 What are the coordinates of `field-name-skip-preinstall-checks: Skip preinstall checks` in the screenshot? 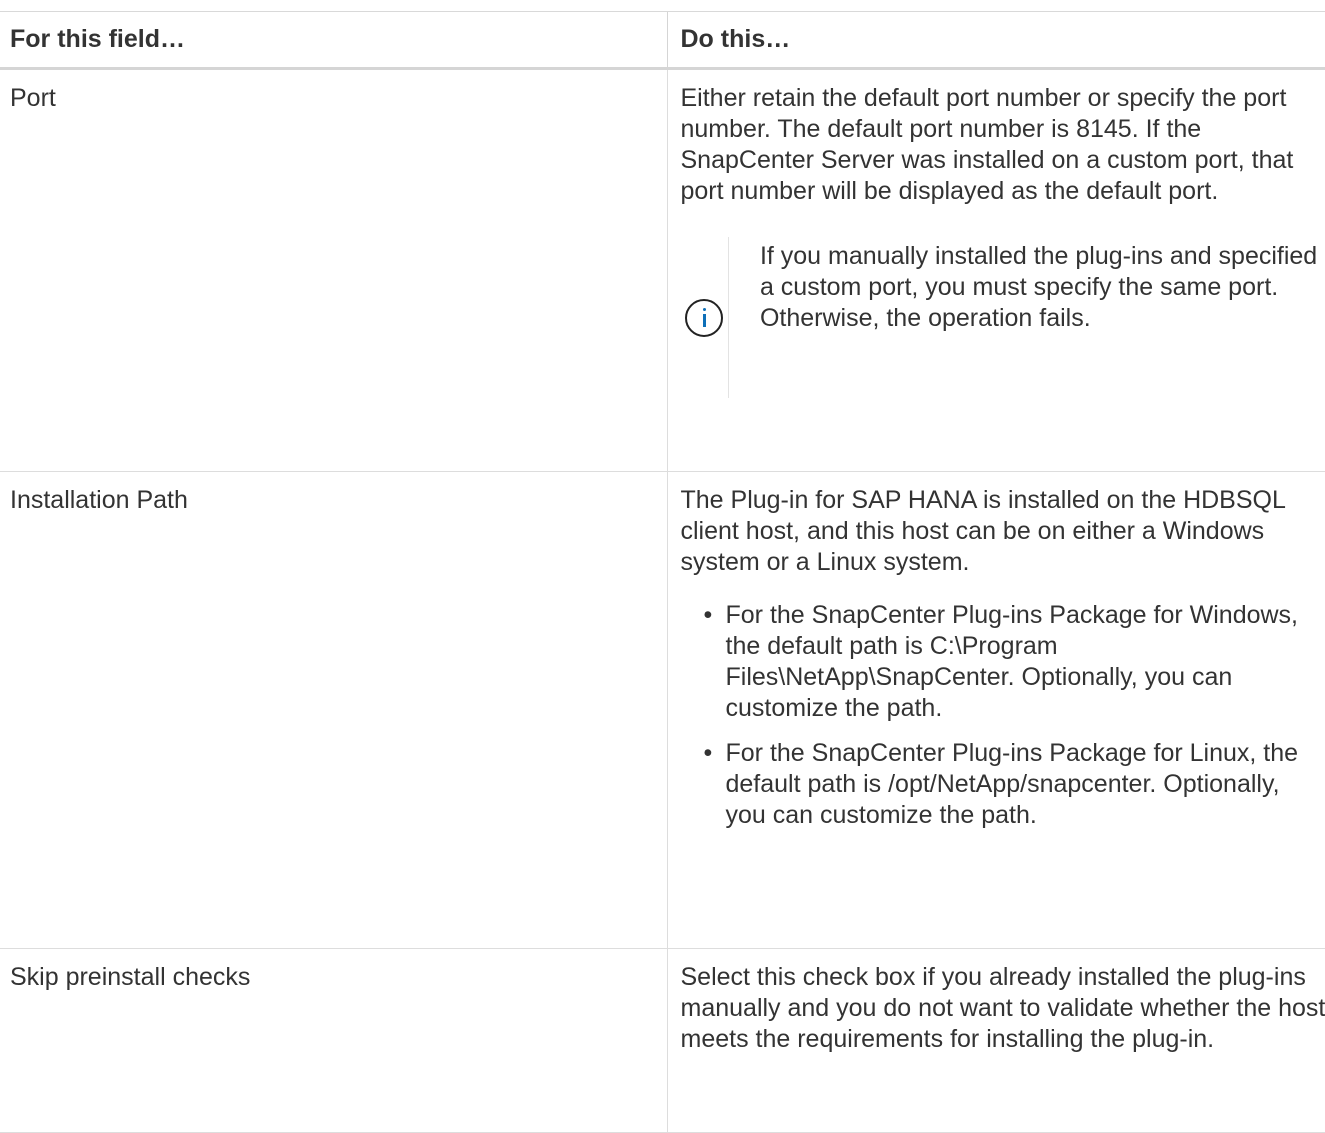 It's located at (333, 1041).